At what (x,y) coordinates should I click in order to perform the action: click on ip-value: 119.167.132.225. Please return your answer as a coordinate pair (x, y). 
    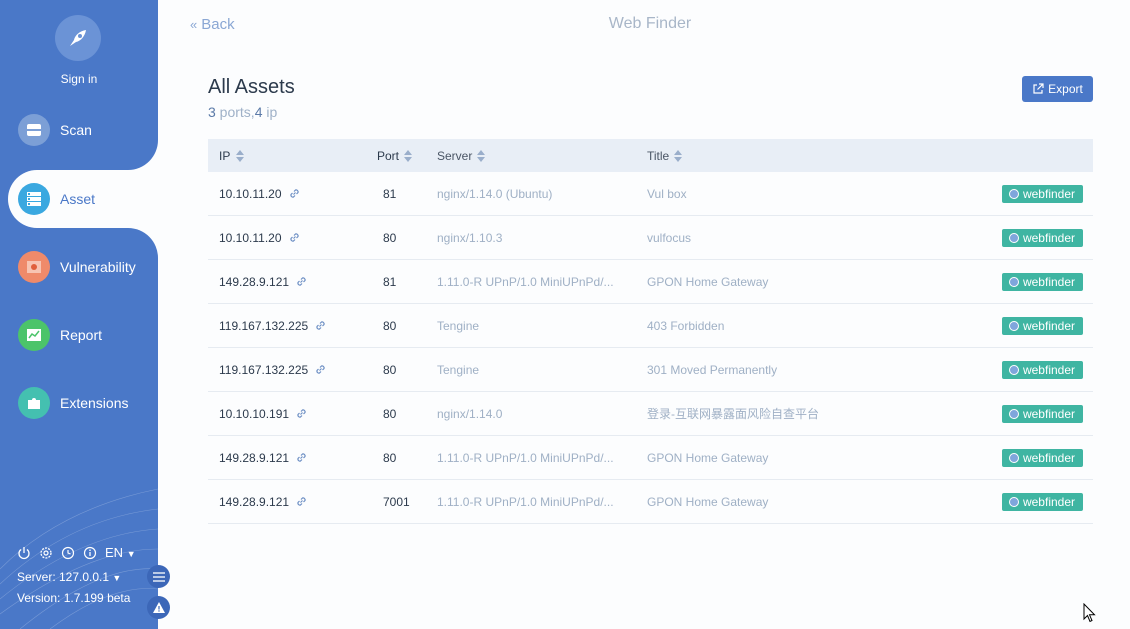
    Looking at the image, I should click on (264, 369).